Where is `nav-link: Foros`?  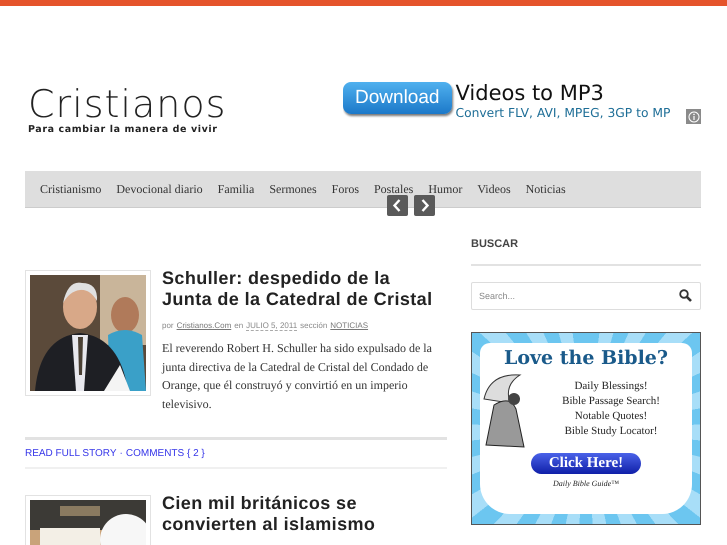
nav-link: Foros is located at coordinates (345, 189).